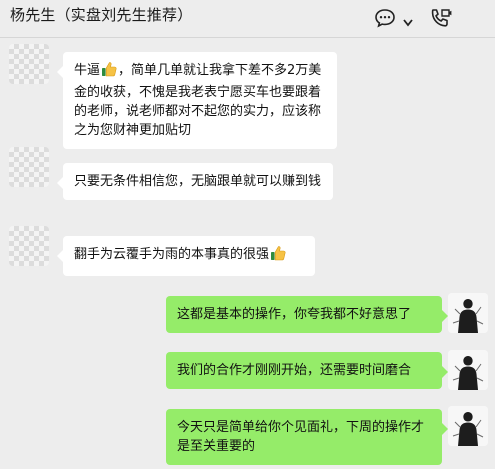  I want to click on chat-bubble-icon, so click(385, 20).